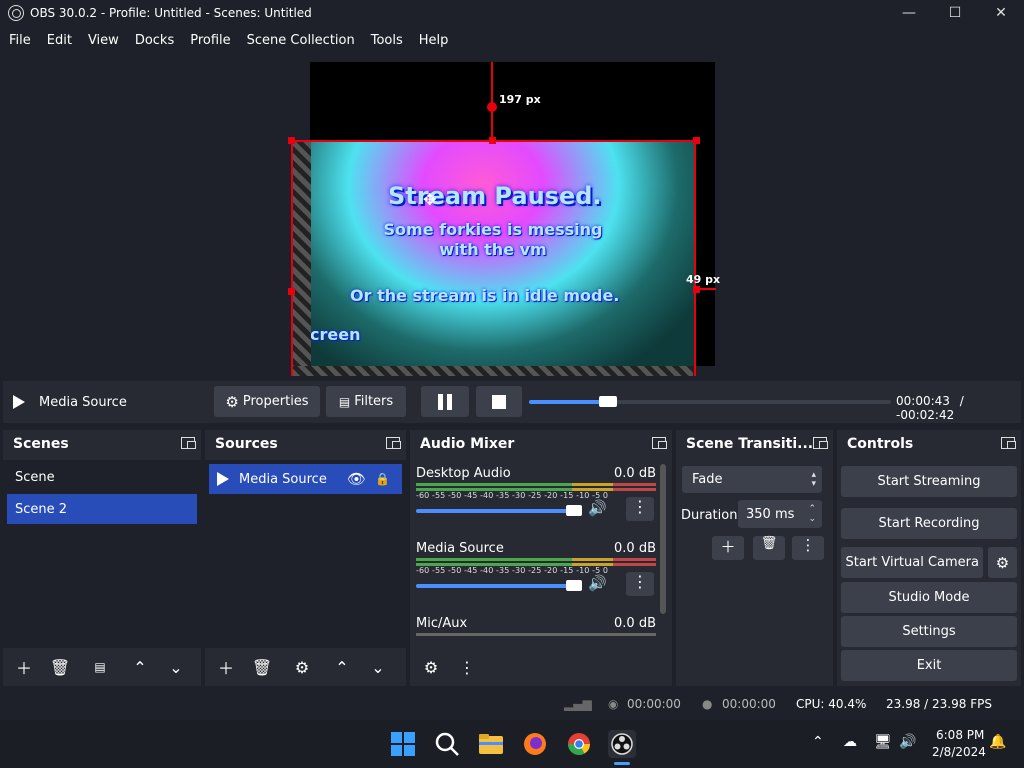 This screenshot has width=1024, height=768. I want to click on move-scene-up-button: ⌃, so click(140, 667).